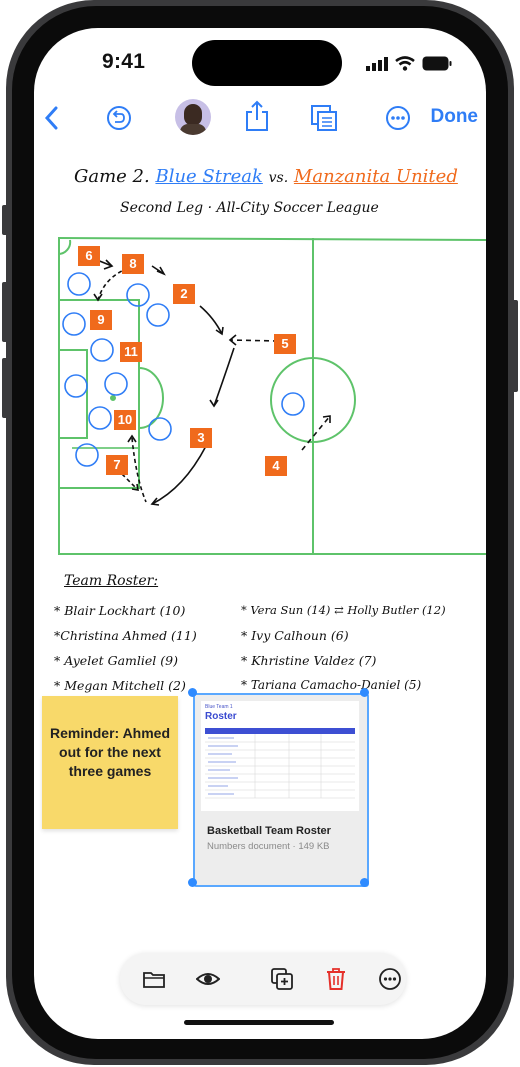 The width and height of the screenshot is (520, 1067). I want to click on away-player-tag-7: 7, so click(117, 465).